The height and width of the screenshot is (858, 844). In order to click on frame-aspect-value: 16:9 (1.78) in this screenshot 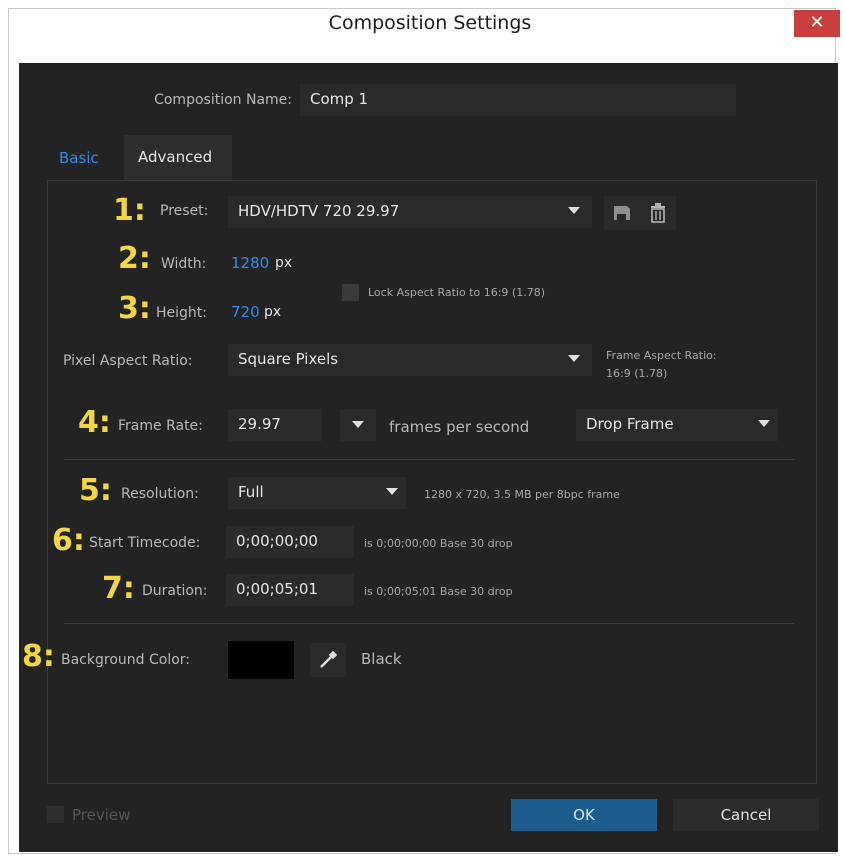, I will do `click(637, 373)`.